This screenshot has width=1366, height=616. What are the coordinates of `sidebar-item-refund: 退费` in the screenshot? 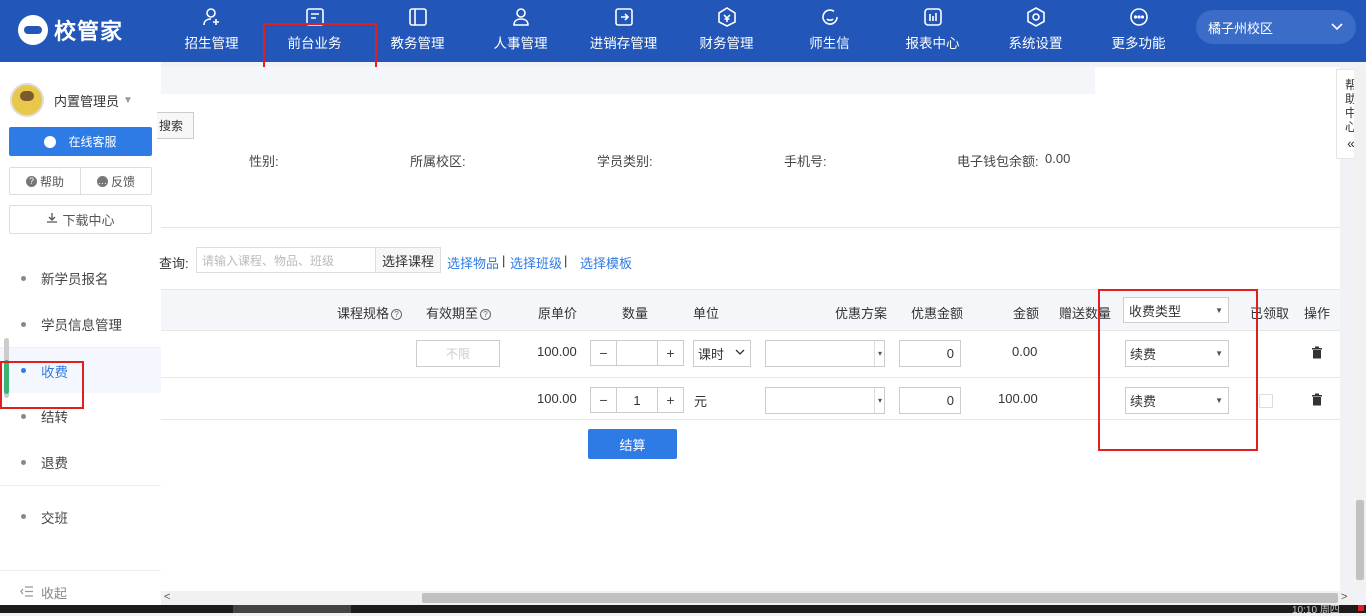 It's located at (80, 462).